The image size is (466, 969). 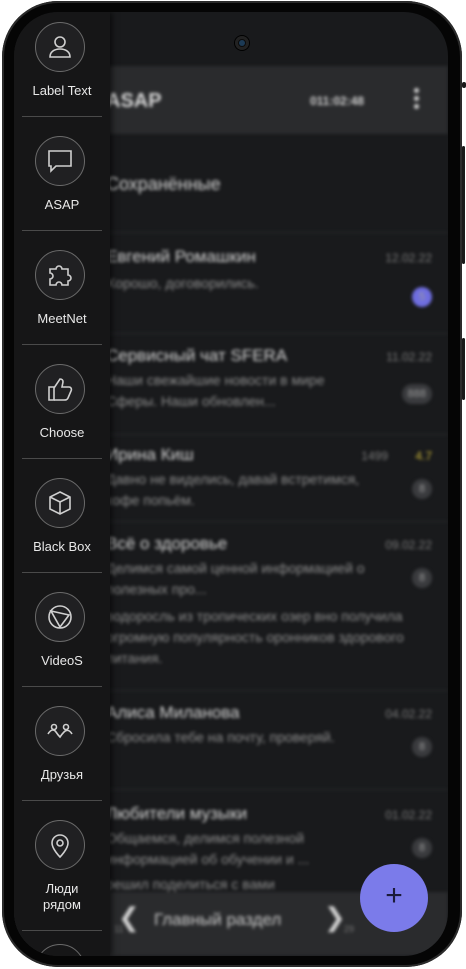 What do you see at coordinates (62, 546) in the screenshot?
I see `sidebar-item-label: Black Box` at bounding box center [62, 546].